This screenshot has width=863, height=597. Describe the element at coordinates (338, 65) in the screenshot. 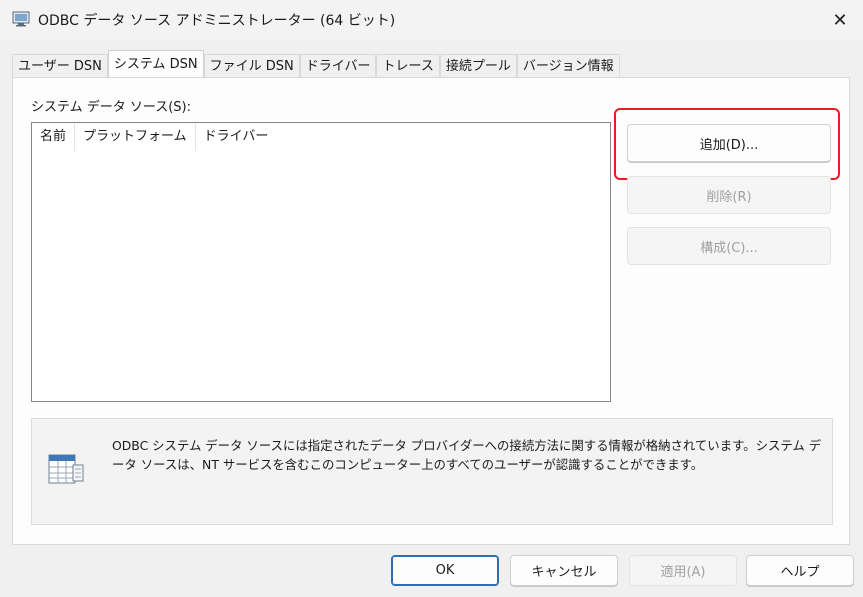

I see `tab-drivers: ドライバー` at that location.